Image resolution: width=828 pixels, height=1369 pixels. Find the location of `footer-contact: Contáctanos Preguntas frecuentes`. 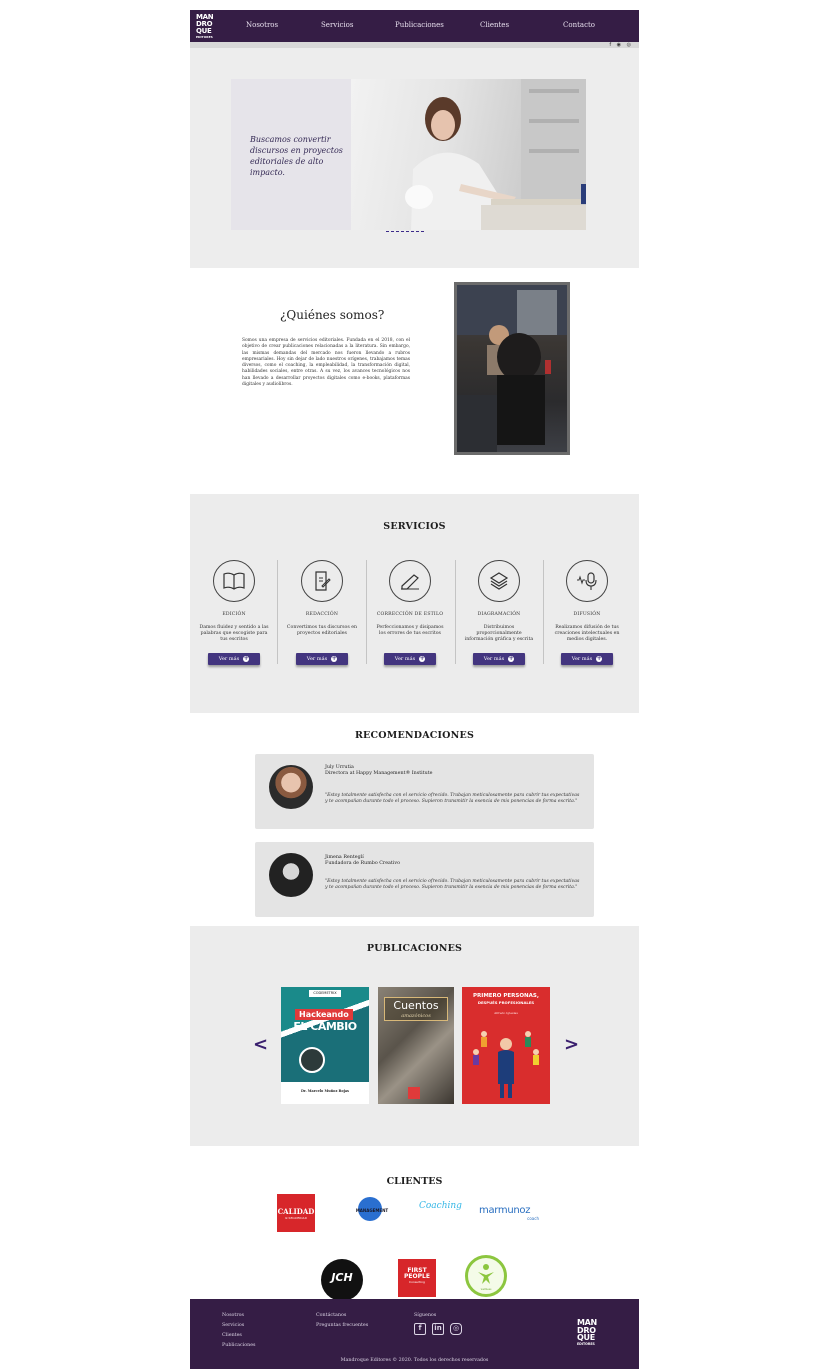

footer-contact: Contáctanos Preguntas frecuentes is located at coordinates (342, 1321).